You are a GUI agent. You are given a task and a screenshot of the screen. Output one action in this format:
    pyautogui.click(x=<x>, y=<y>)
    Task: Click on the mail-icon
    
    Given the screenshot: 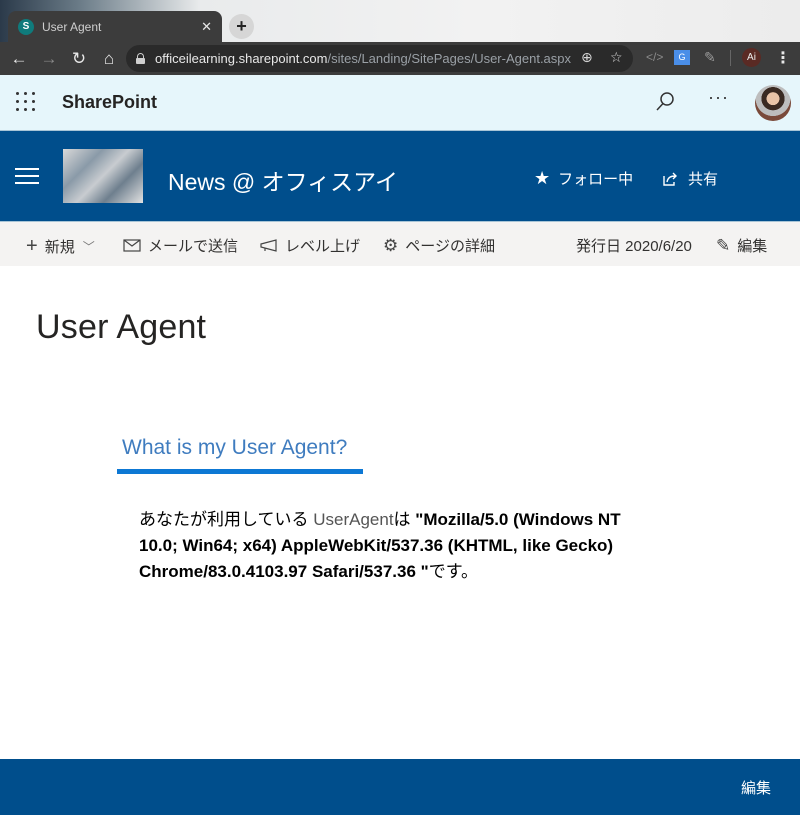 What is the action you would take?
    pyautogui.click(x=132, y=245)
    